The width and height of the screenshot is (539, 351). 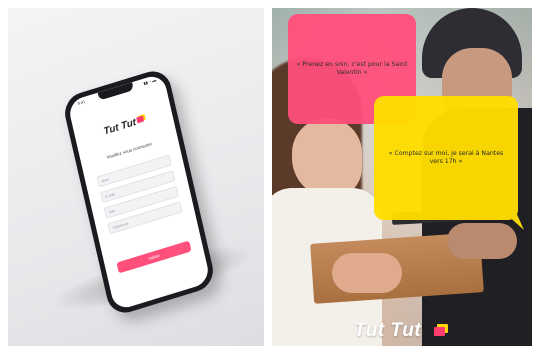 What do you see at coordinates (115, 91) in the screenshot?
I see `phone-notch` at bounding box center [115, 91].